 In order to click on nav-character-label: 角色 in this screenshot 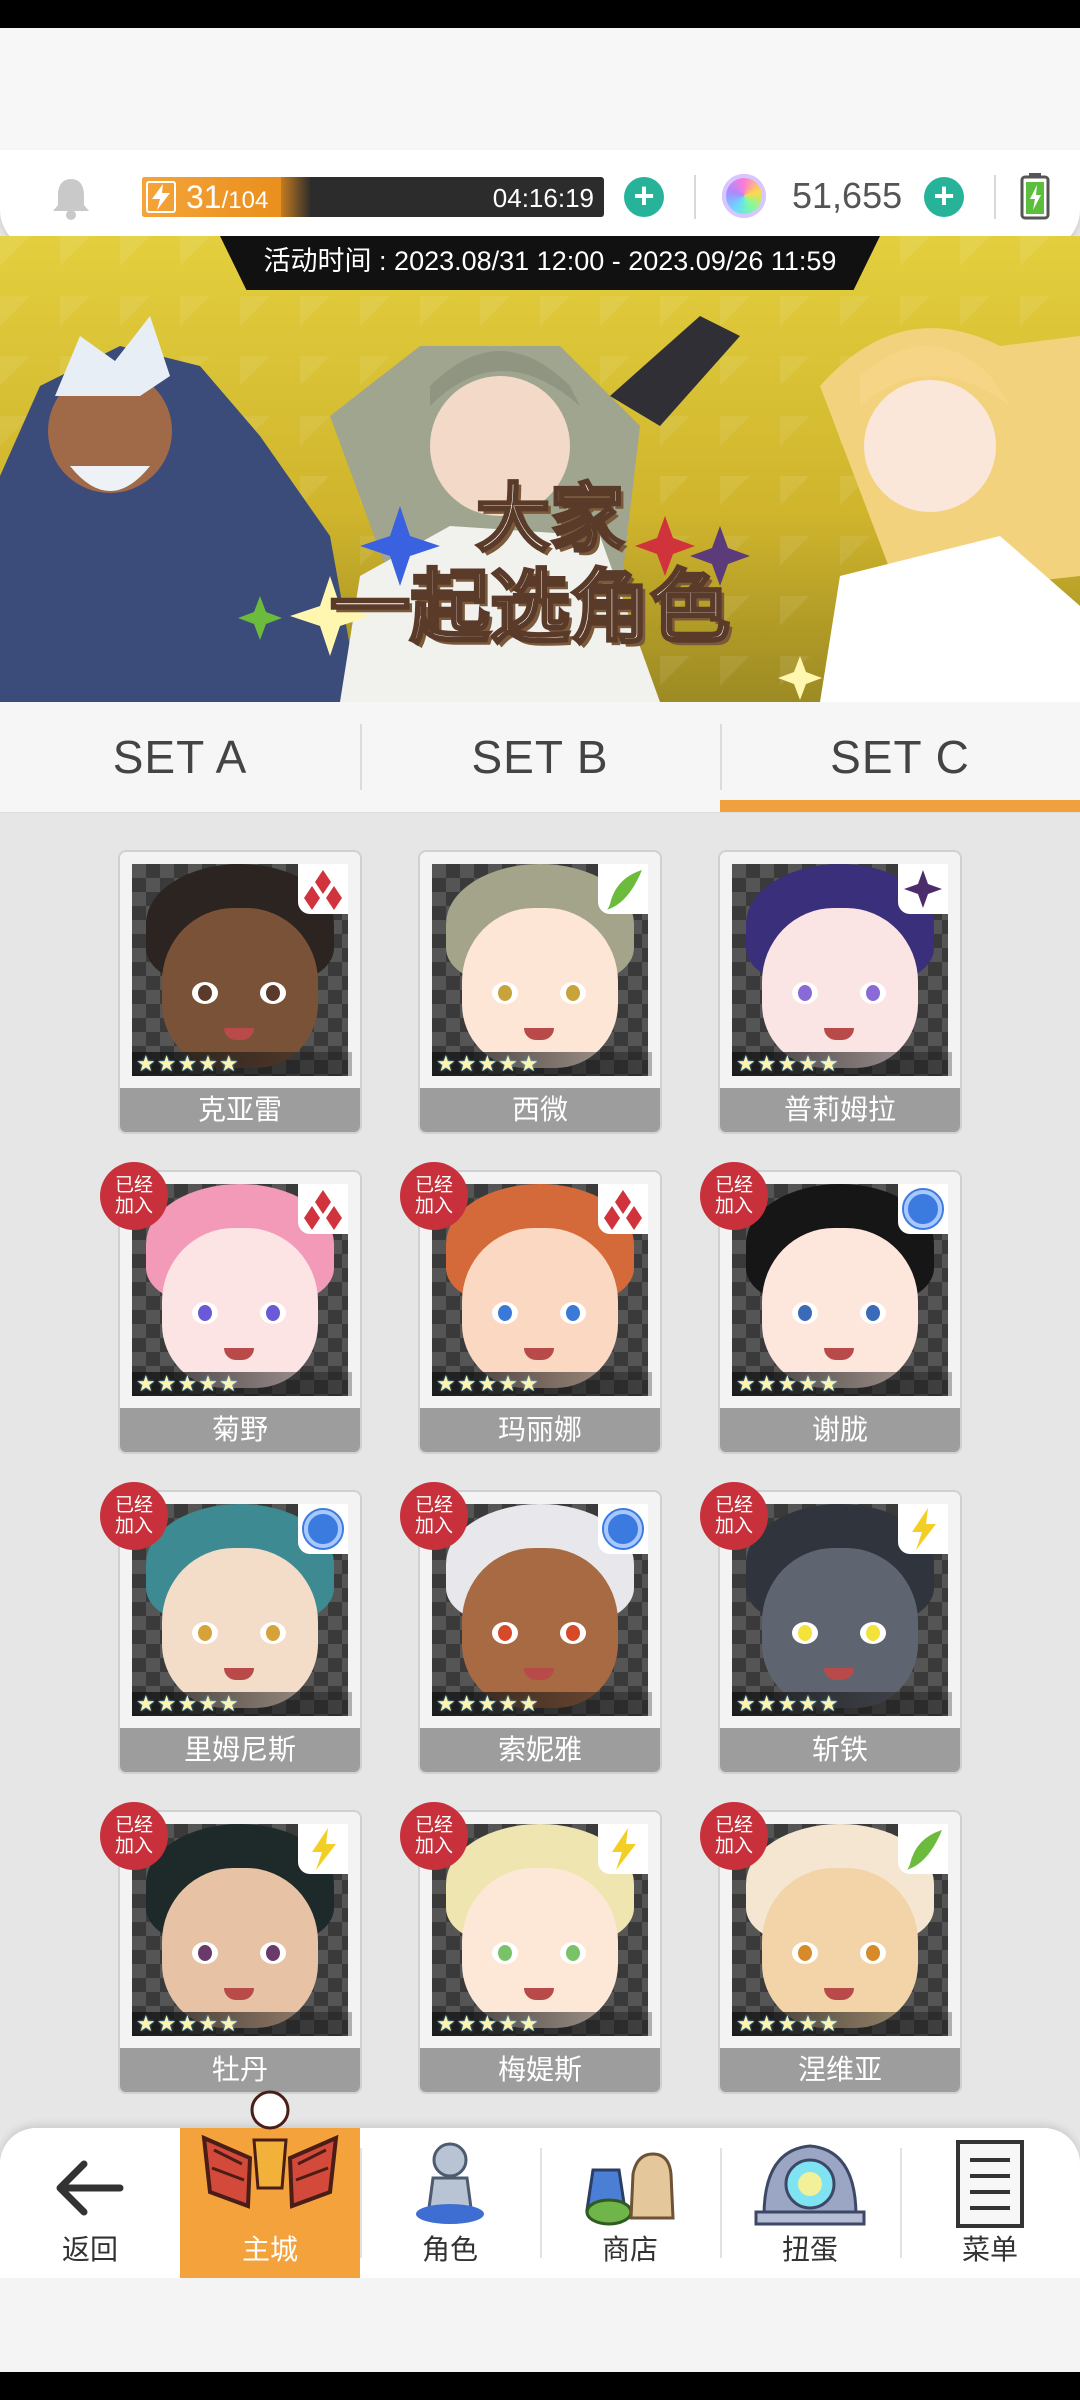, I will do `click(449, 2249)`.